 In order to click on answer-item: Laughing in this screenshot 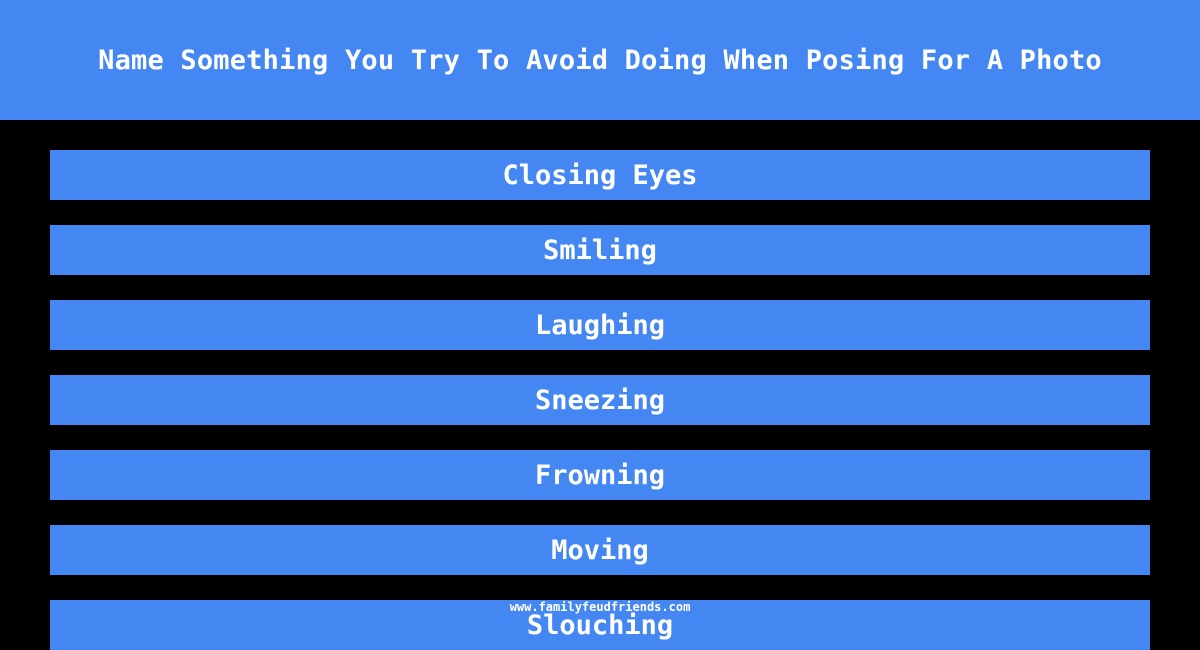, I will do `click(600, 325)`.